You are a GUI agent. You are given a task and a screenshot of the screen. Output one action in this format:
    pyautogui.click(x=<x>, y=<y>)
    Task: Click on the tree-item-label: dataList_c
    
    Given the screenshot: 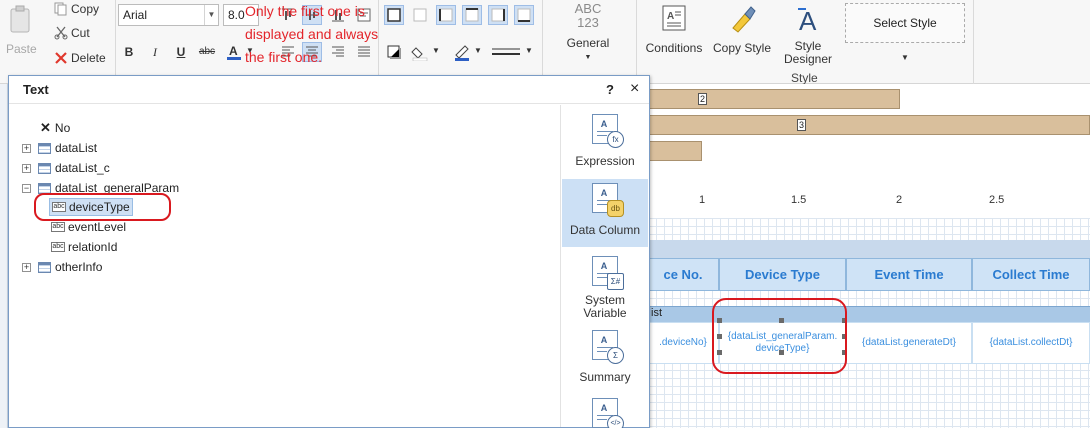 What is the action you would take?
    pyautogui.click(x=82, y=168)
    